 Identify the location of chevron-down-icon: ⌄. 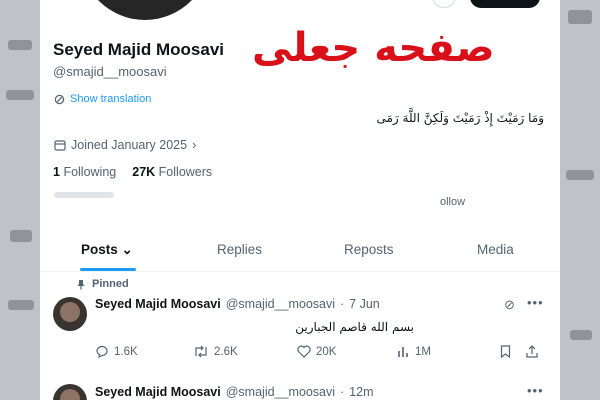
(127, 249).